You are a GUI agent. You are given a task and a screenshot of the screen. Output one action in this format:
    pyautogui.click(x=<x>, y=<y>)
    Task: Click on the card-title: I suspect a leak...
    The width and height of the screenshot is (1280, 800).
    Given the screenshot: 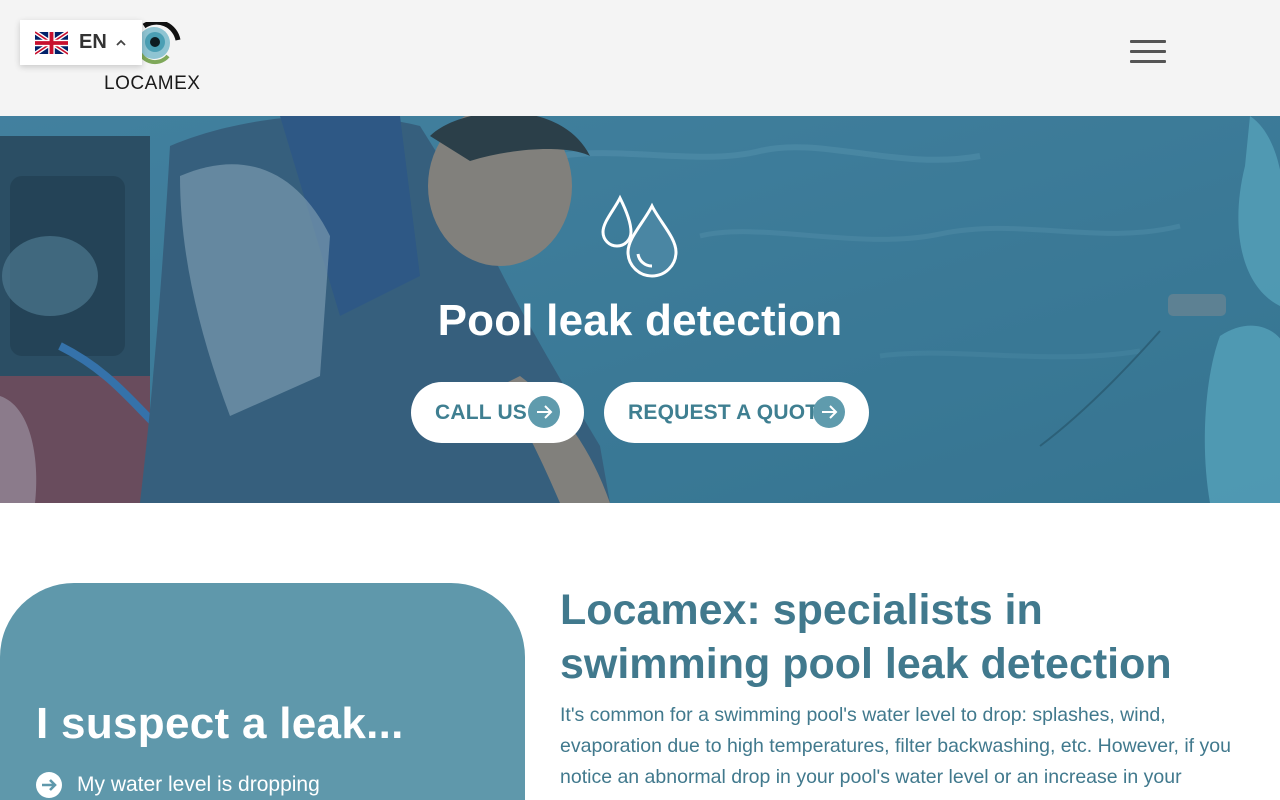 What is the action you would take?
    pyautogui.click(x=220, y=723)
    